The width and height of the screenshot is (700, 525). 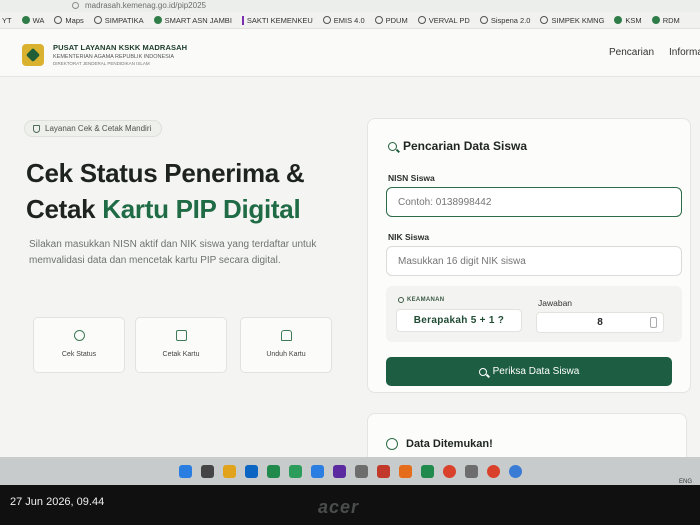 What do you see at coordinates (534, 261) in the screenshot?
I see `nik-input` at bounding box center [534, 261].